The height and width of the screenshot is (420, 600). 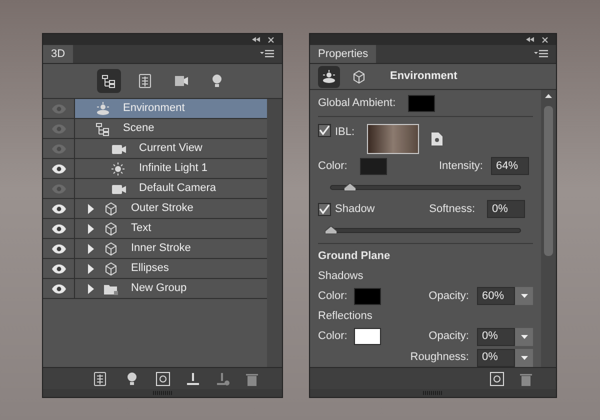 I want to click on panel-heading: Environment, so click(x=424, y=76).